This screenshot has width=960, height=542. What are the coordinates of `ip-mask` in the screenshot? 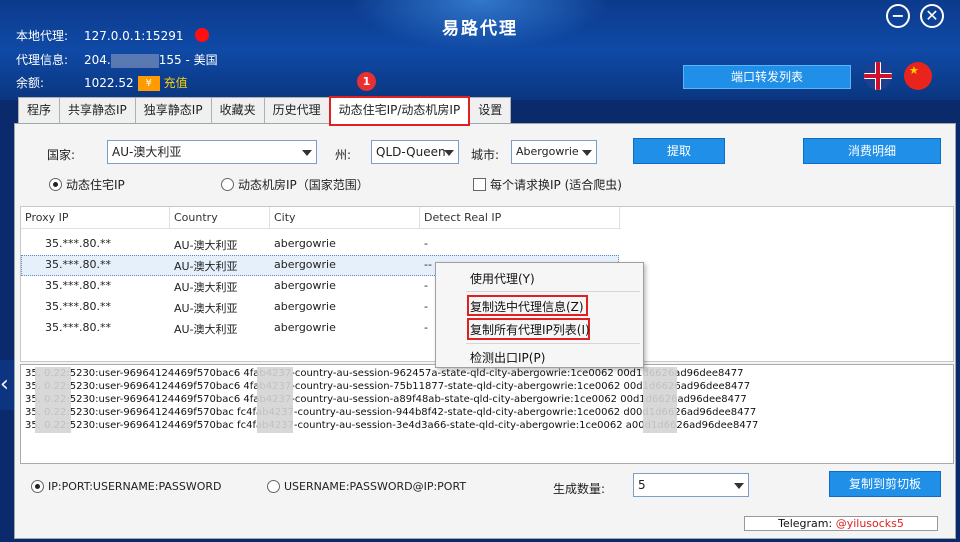 It's located at (134, 60).